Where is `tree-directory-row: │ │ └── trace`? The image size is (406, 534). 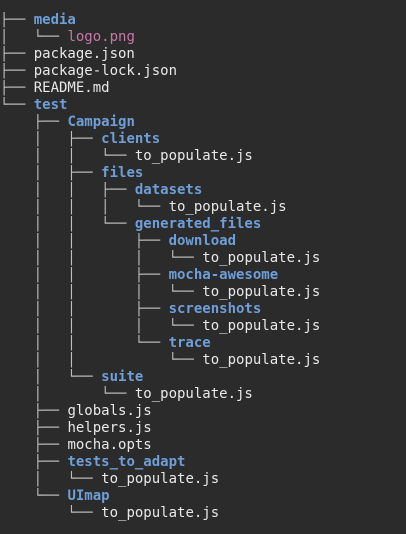
tree-directory-row: │ │ └── trace is located at coordinates (105, 343).